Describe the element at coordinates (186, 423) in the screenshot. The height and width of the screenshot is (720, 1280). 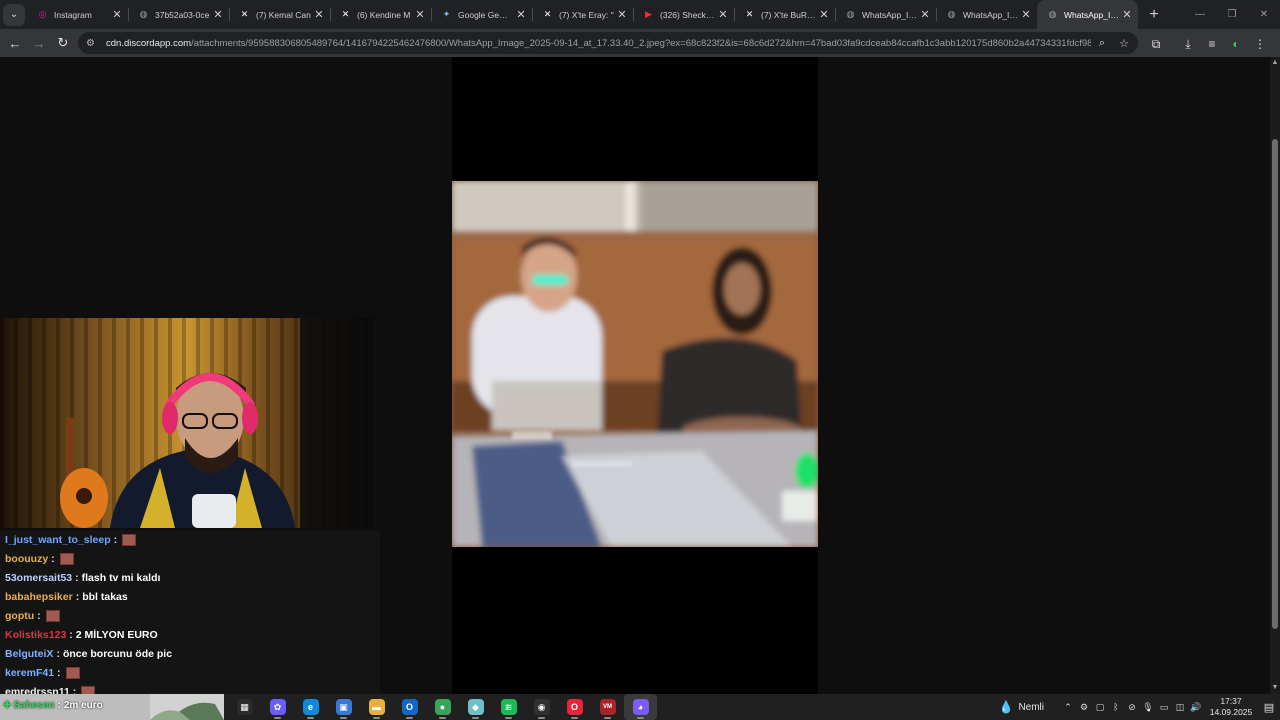
I see `webcam-feed` at that location.